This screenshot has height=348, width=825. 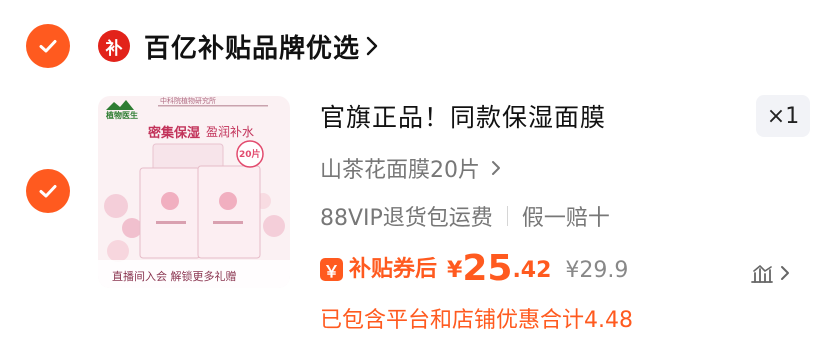 What do you see at coordinates (250, 155) in the screenshot?
I see `thumbnail-badge: 20片` at bounding box center [250, 155].